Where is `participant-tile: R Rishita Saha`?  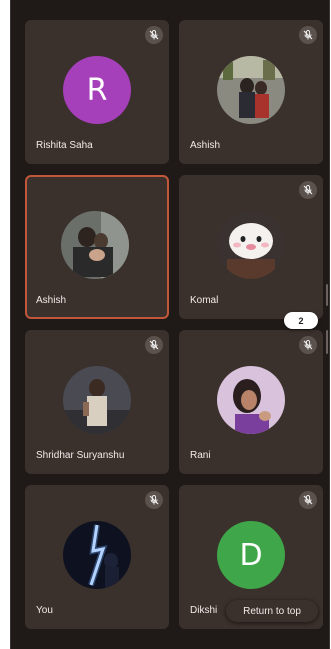
participant-tile: R Rishita Saha is located at coordinates (97, 92).